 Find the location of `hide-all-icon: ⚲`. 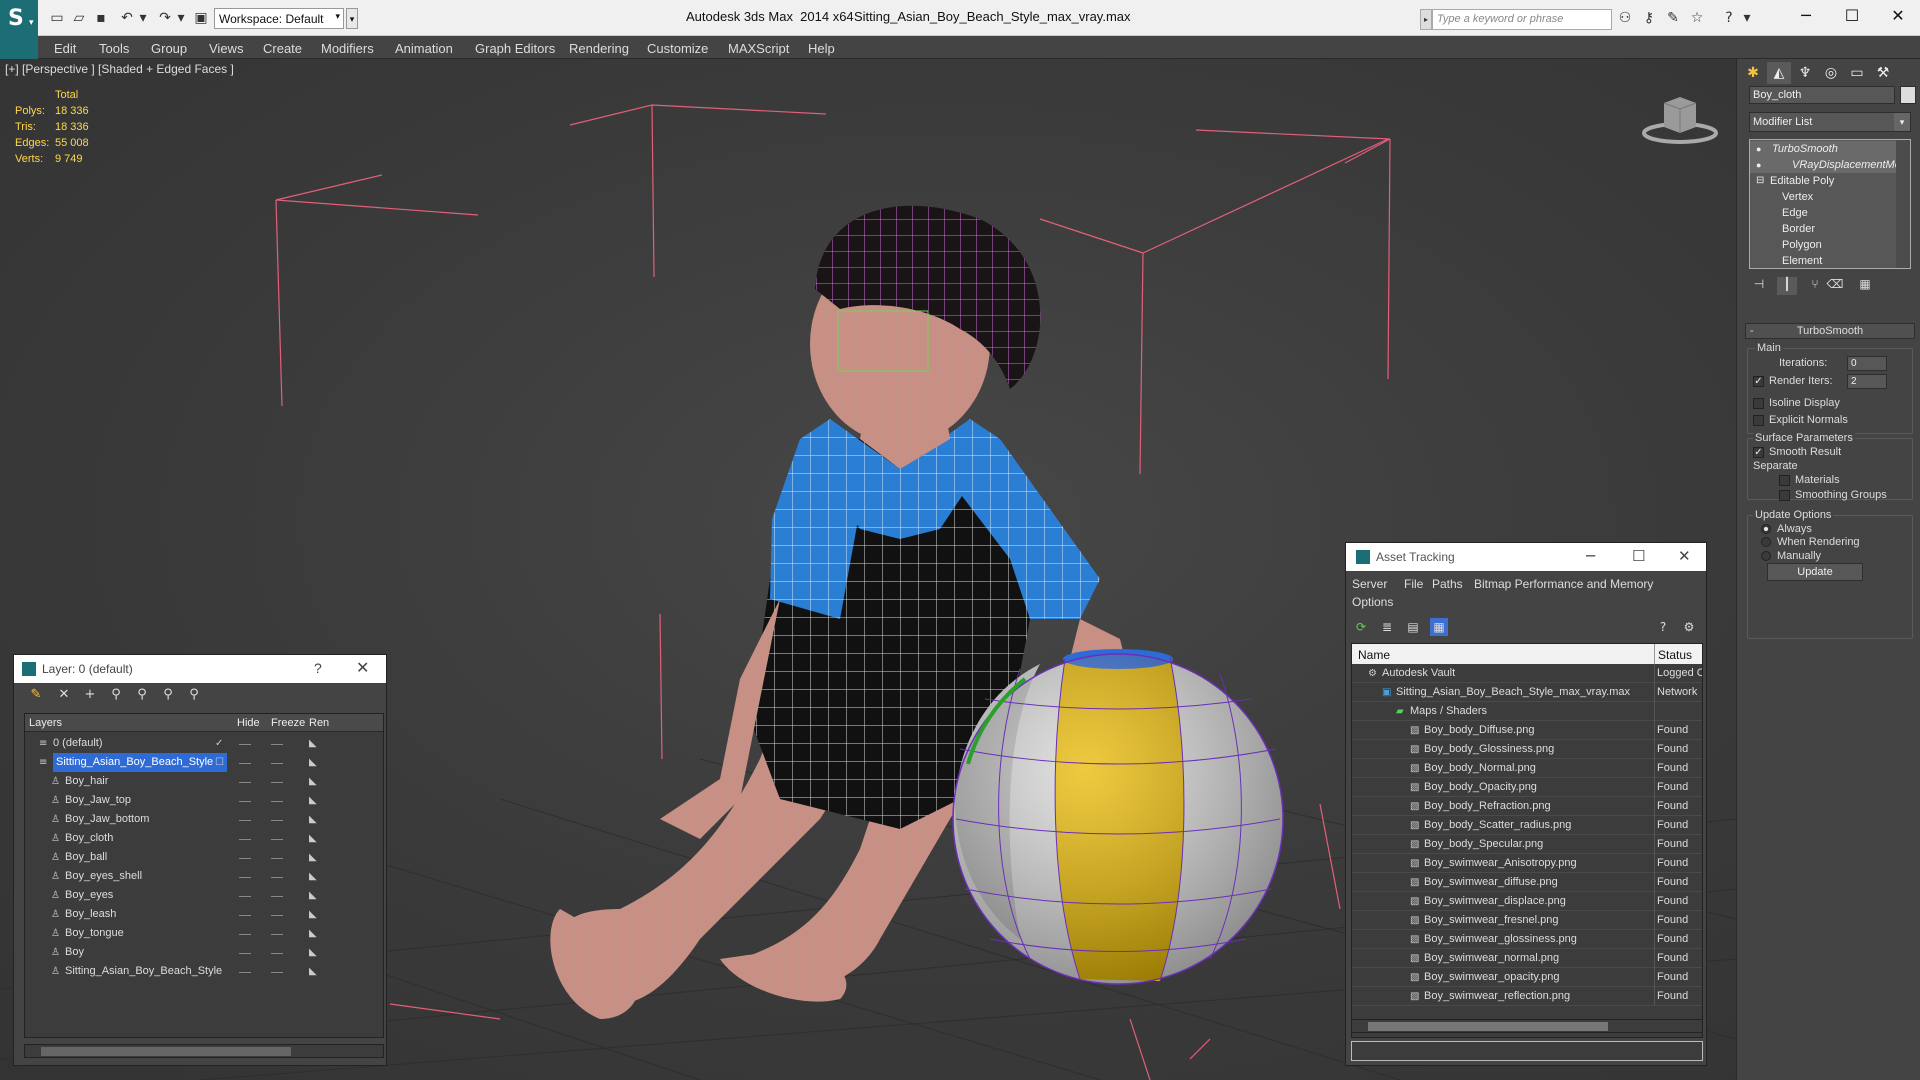

hide-all-icon: ⚲ is located at coordinates (168, 696).